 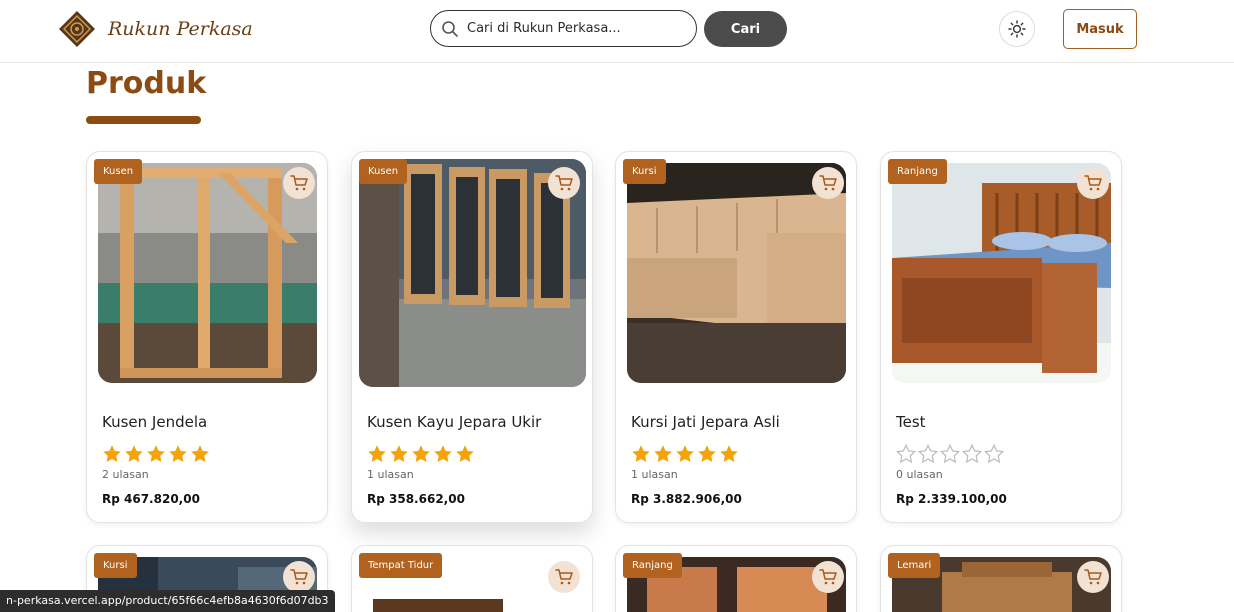 What do you see at coordinates (951, 499) in the screenshot?
I see `product-price: Rp 2.339.100,00` at bounding box center [951, 499].